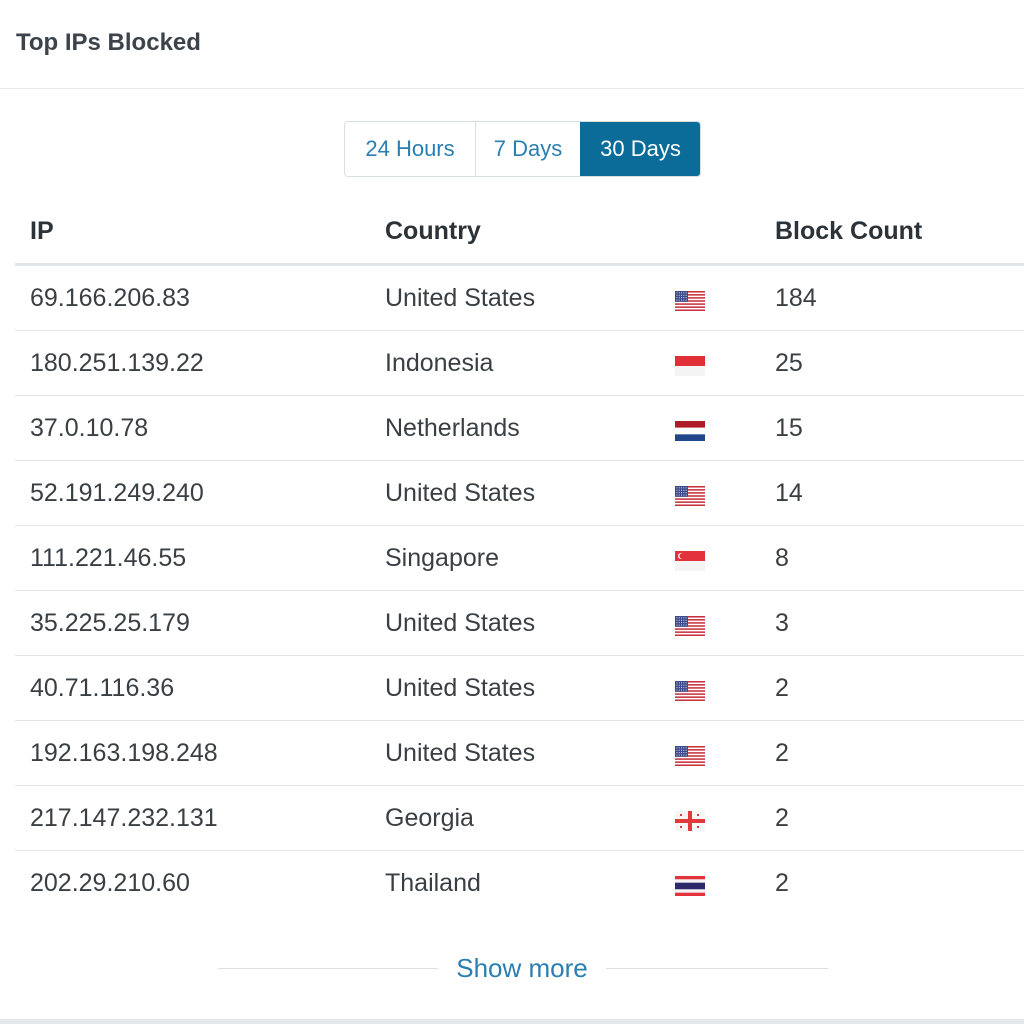  What do you see at coordinates (124, 818) in the screenshot?
I see `ip-cell: 217.147.232.131` at bounding box center [124, 818].